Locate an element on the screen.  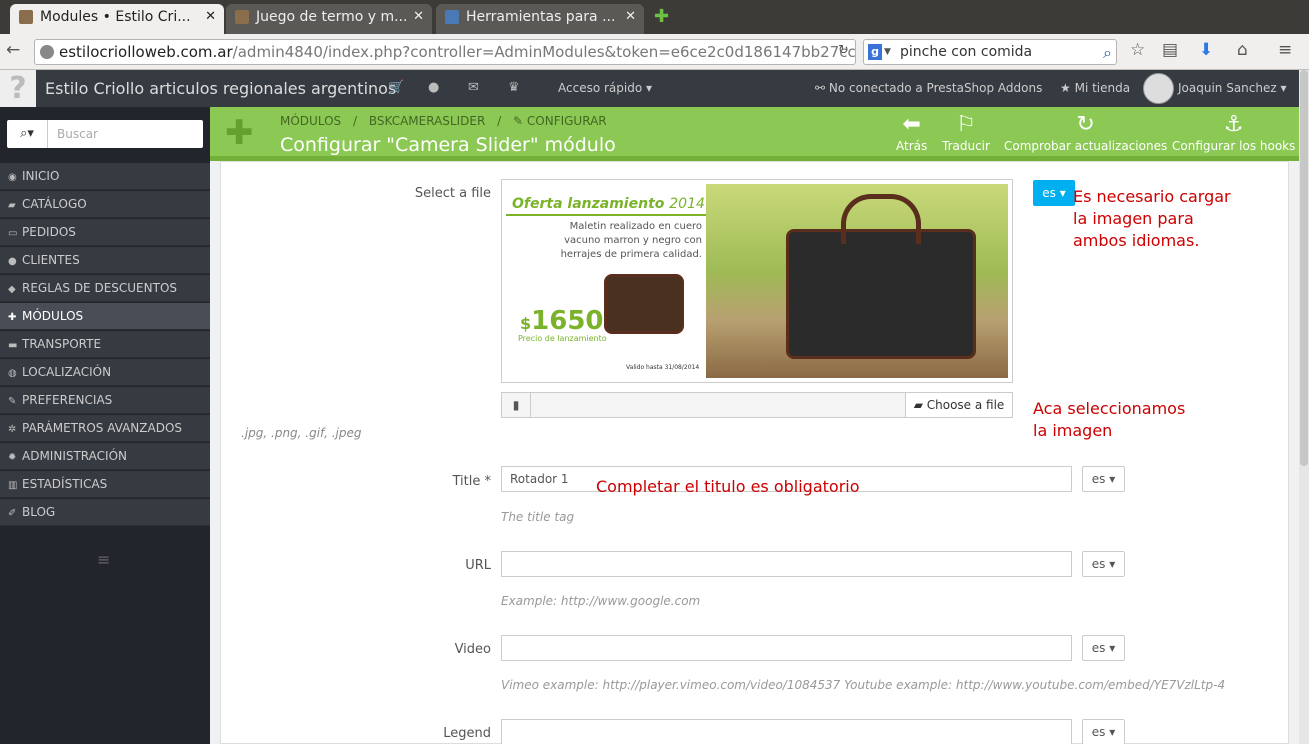
quick-access-menu: Acceso rápido ▾ is located at coordinates (605, 88).